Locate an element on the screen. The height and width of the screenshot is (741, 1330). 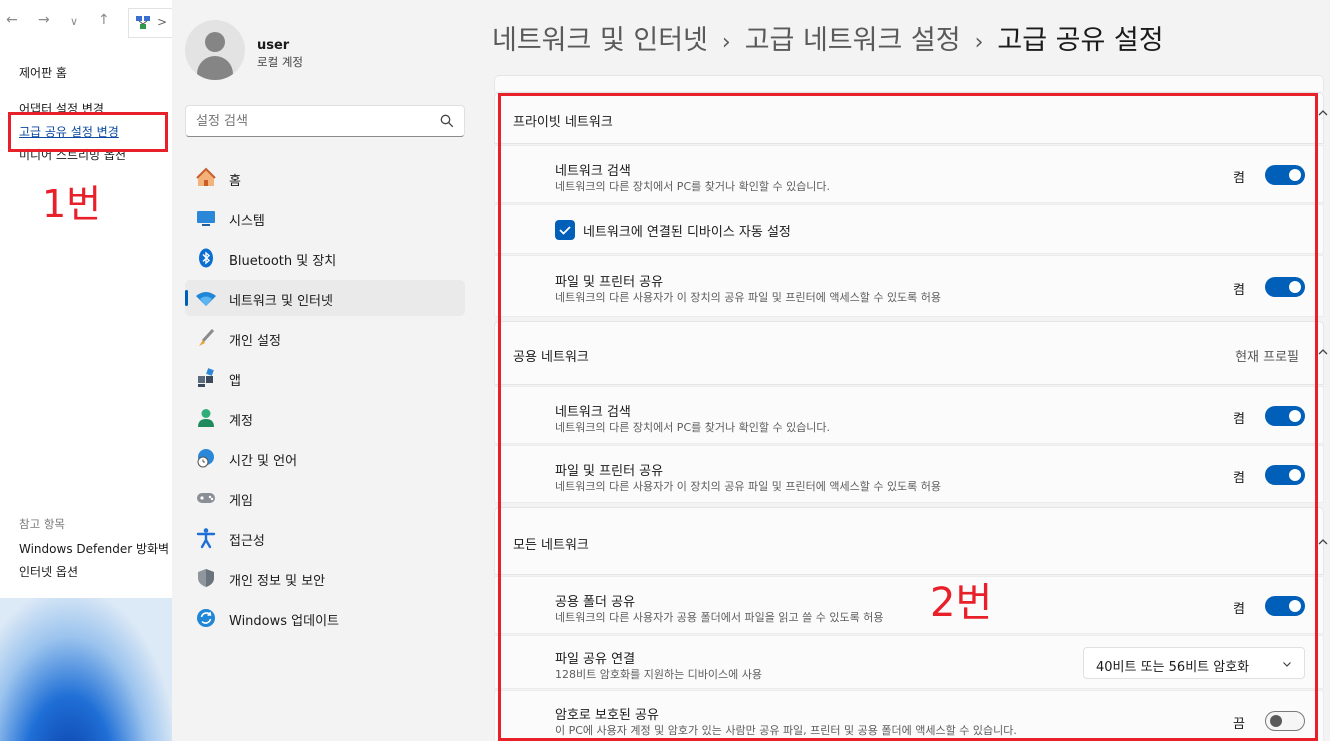
internet-options-link: 인터넷 옵션 is located at coordinates (48, 571).